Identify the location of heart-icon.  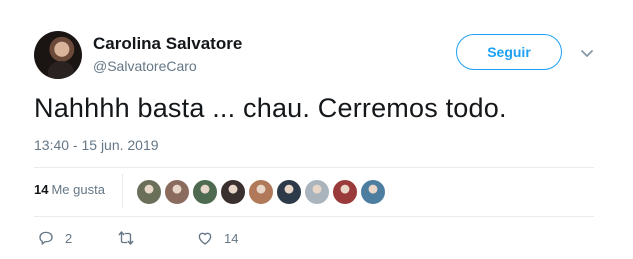
(205, 238).